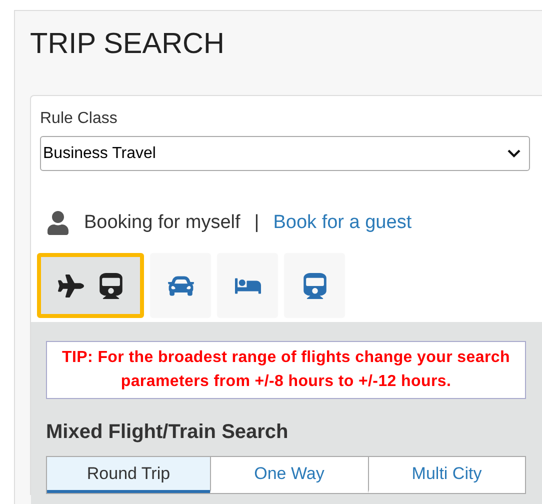 Image resolution: width=542 pixels, height=504 pixels. What do you see at coordinates (128, 44) in the screenshot?
I see `page-title: TRIP SEARCH` at bounding box center [128, 44].